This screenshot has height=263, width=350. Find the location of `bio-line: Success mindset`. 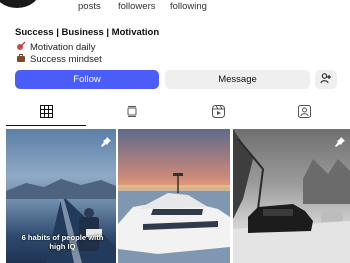

bio-line: Success mindset is located at coordinates (58, 59).